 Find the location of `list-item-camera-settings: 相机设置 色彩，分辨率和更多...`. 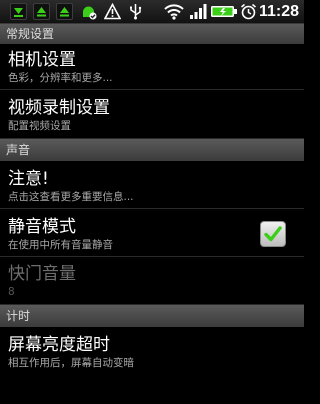

list-item-camera-settings: 相机设置 色彩，分辨率和更多... is located at coordinates (152, 67).